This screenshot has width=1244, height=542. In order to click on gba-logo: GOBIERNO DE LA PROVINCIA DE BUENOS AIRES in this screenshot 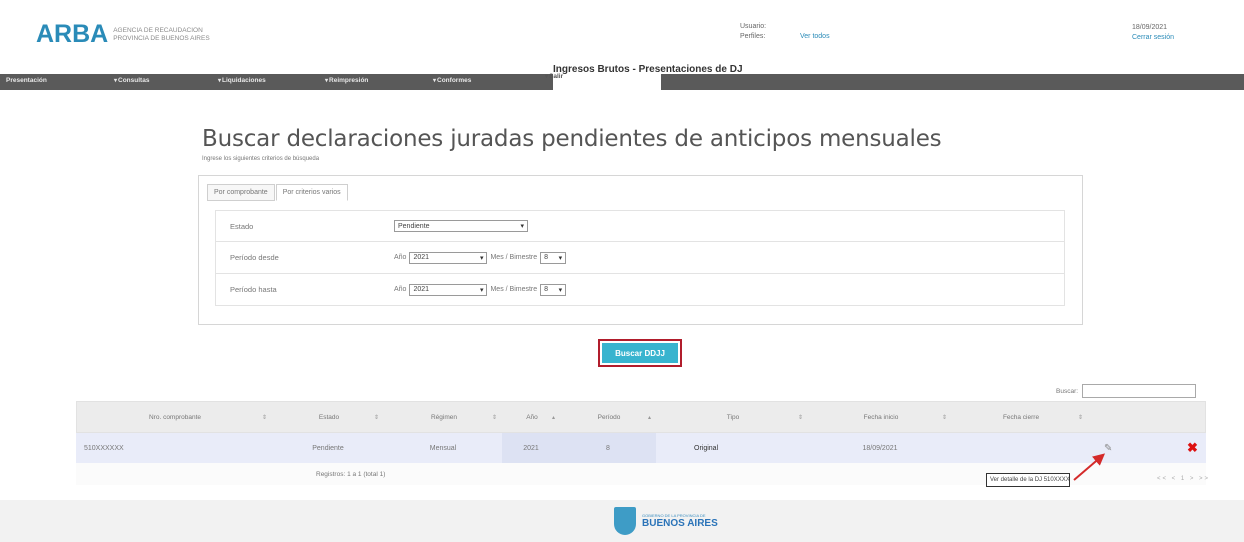, I will do `click(666, 521)`.